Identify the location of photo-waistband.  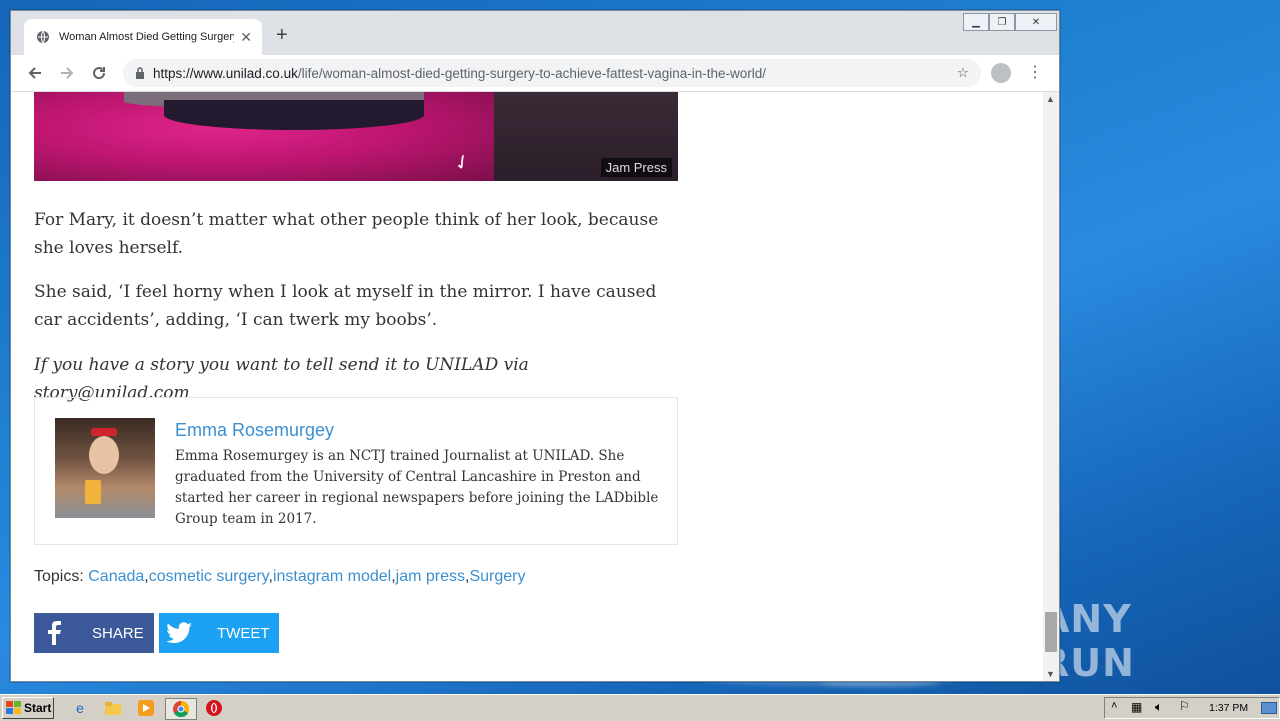
(294, 115).